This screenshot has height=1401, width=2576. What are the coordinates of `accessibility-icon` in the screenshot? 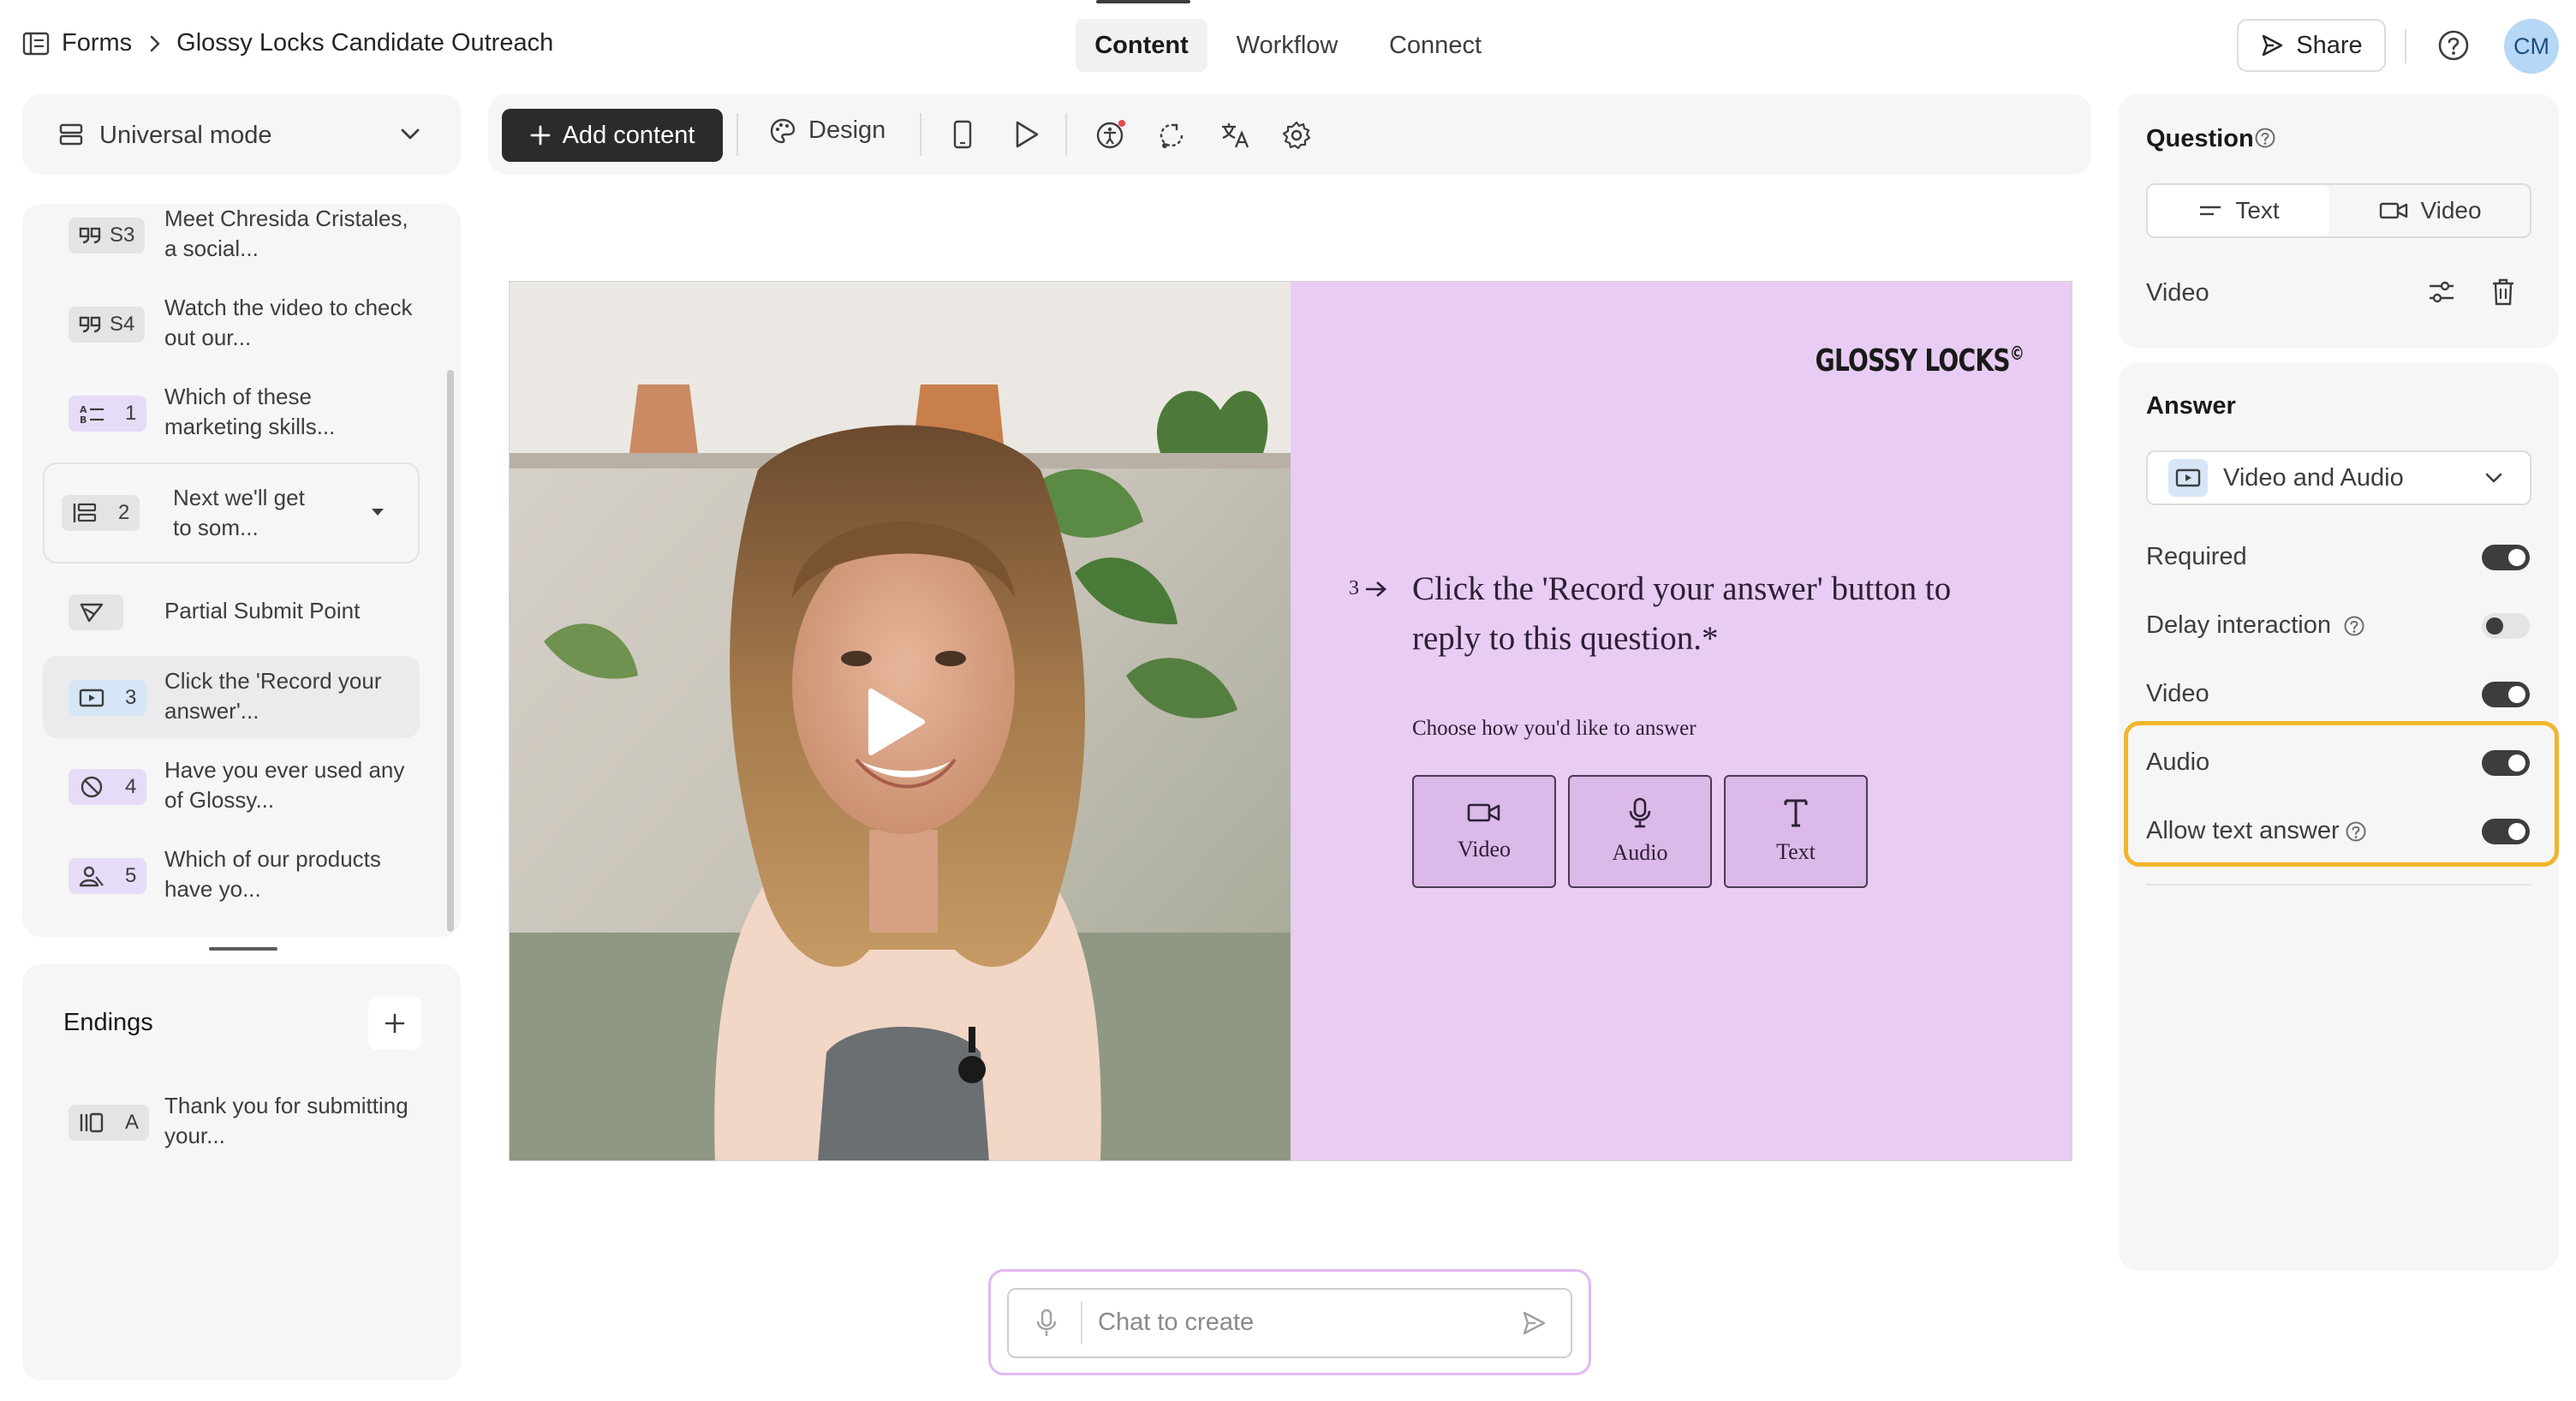 It's located at (1111, 136).